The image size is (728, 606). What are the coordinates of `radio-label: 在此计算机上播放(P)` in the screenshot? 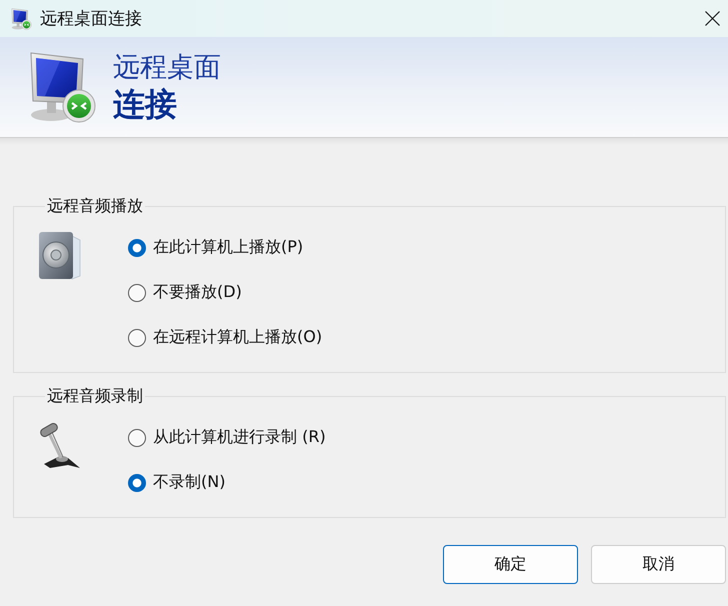 It's located at (228, 247).